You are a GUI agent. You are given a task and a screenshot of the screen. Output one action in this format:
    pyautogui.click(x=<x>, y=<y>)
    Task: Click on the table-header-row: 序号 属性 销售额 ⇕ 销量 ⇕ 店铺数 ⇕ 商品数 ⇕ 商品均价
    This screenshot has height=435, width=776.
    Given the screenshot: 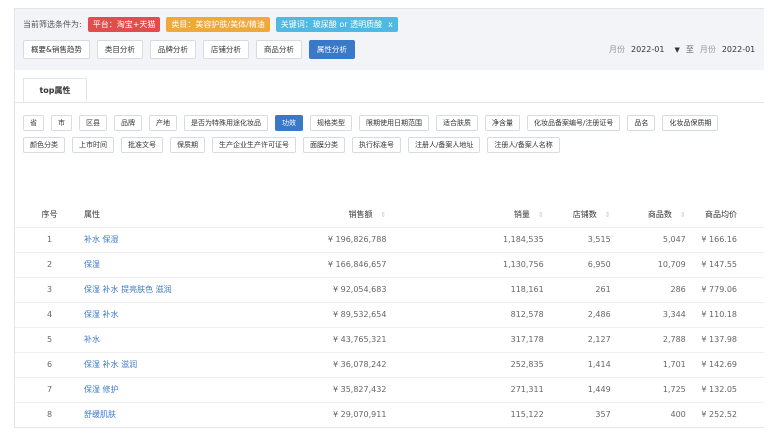 What is the action you would take?
    pyautogui.click(x=389, y=214)
    